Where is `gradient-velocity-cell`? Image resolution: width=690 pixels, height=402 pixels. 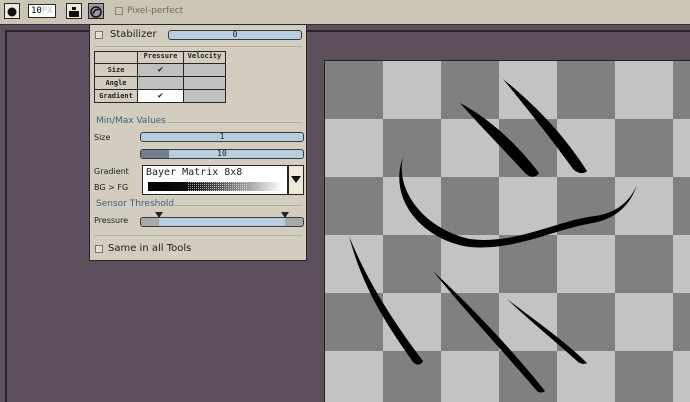
gradient-velocity-cell is located at coordinates (204, 96).